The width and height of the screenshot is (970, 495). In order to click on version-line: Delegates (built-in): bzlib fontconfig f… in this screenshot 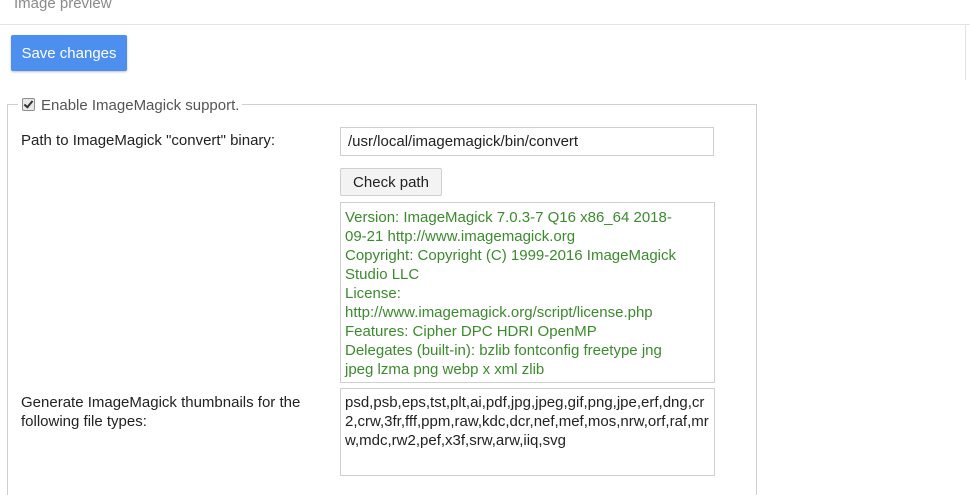, I will do `click(503, 350)`.